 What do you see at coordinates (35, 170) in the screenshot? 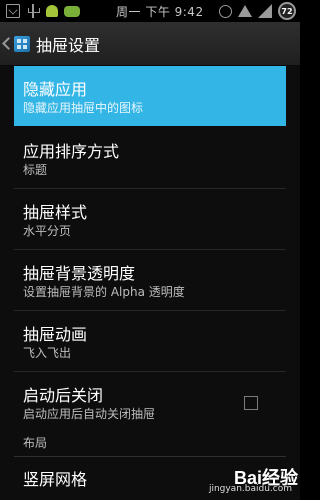
I see `pref-summary: 标题` at bounding box center [35, 170].